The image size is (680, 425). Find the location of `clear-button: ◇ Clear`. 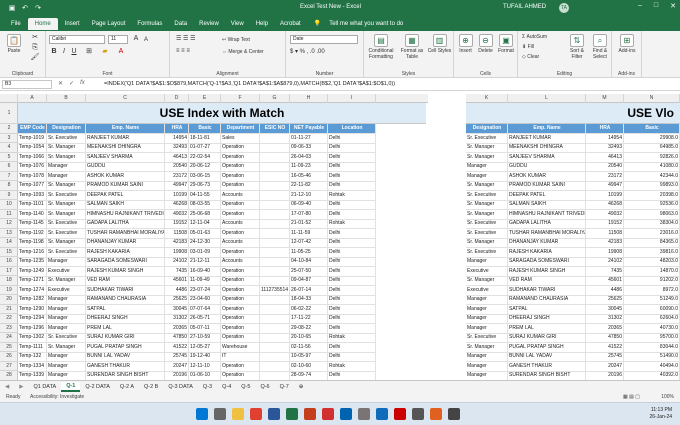

clear-button: ◇ Clear is located at coordinates (542, 57).